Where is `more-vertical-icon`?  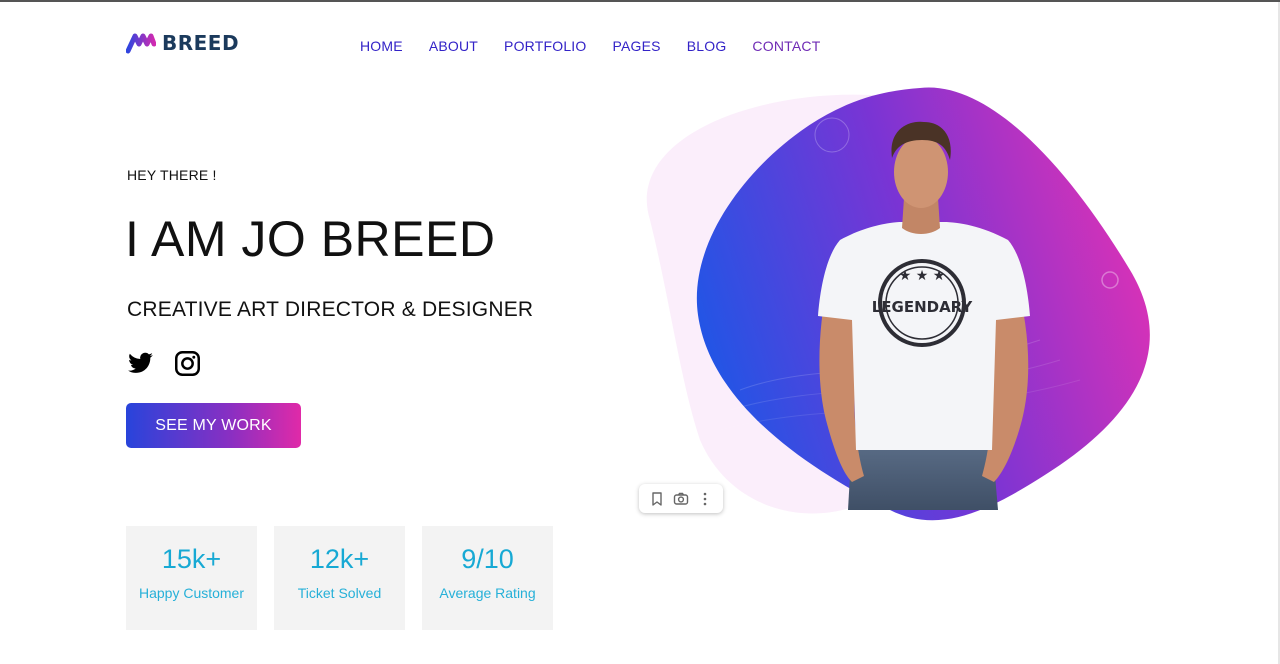
more-vertical-icon is located at coordinates (705, 499).